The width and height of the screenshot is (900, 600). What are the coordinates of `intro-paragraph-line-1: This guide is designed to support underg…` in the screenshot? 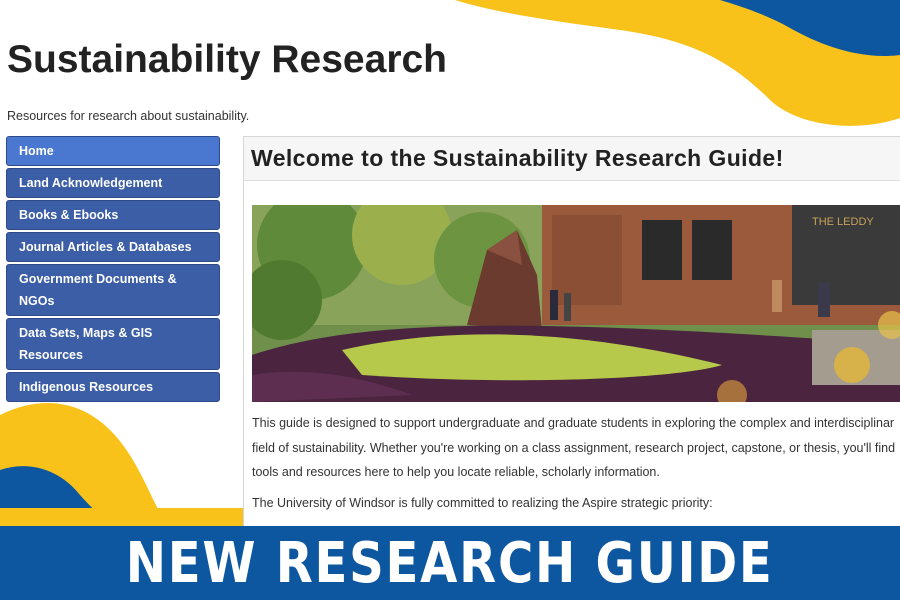 It's located at (573, 423).